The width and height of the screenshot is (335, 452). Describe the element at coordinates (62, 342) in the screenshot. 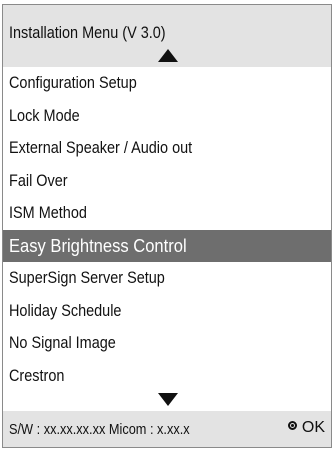

I see `menu-item-label: No Signal Image` at that location.